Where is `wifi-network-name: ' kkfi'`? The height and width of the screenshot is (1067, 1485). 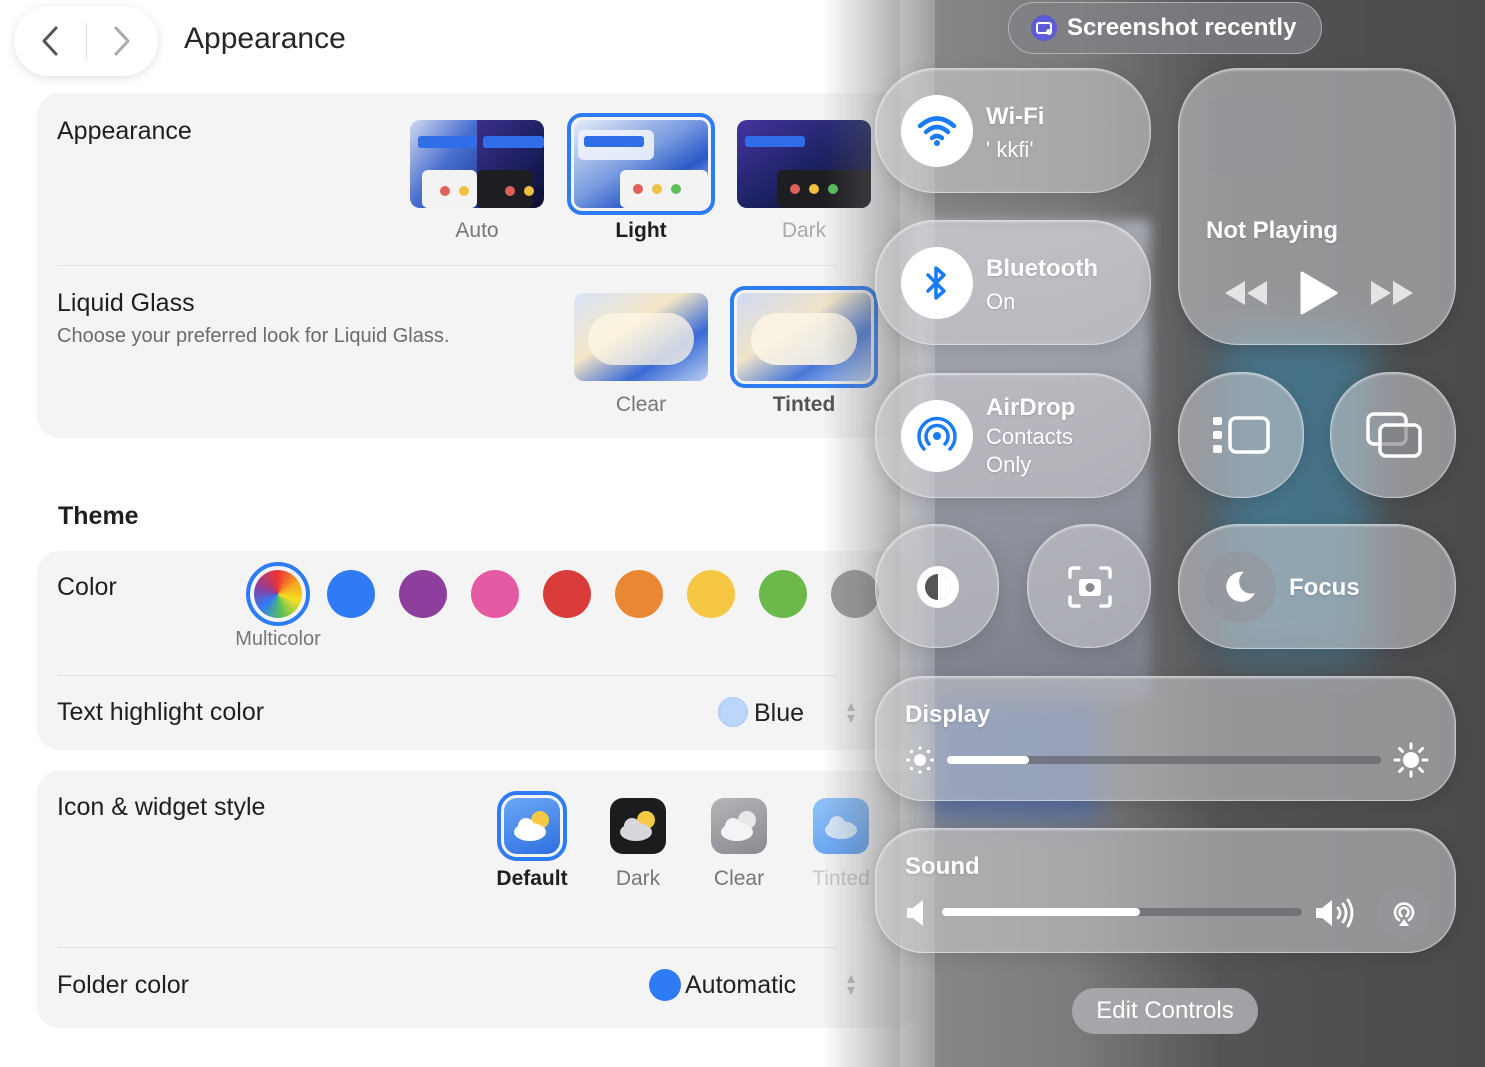 wifi-network-name: ' kkfi' is located at coordinates (1010, 149).